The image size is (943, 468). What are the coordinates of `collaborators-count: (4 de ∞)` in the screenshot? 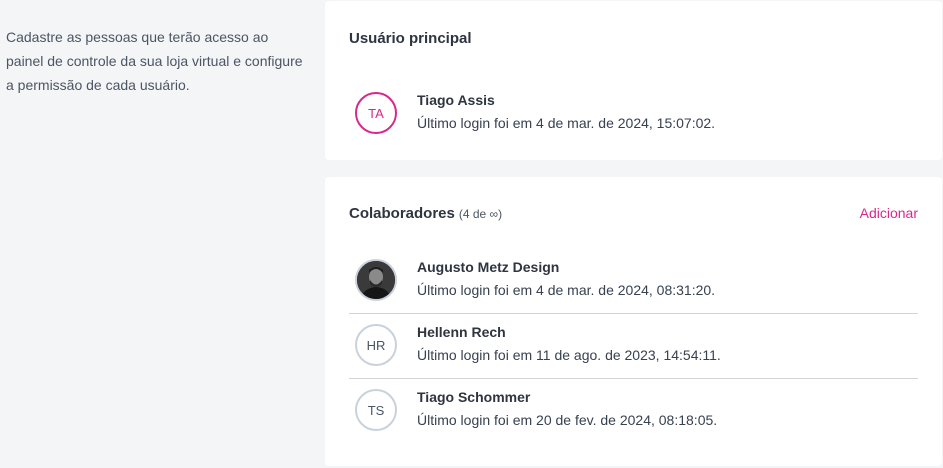 It's located at (480, 214).